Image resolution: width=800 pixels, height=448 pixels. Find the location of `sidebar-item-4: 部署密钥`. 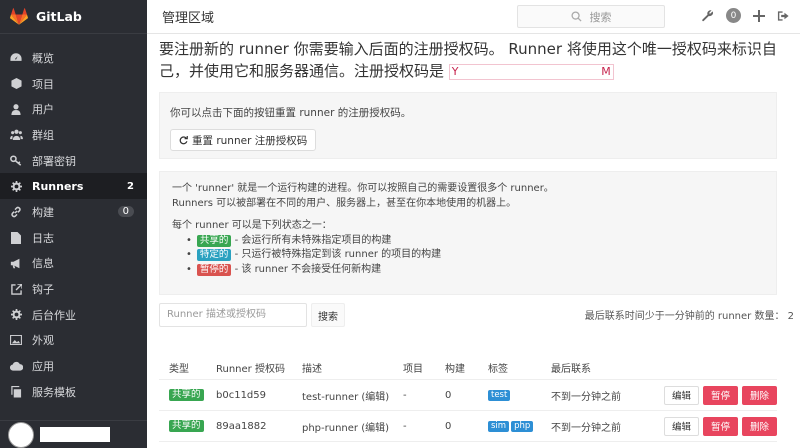

sidebar-item-4: 部署密钥 is located at coordinates (73, 161).